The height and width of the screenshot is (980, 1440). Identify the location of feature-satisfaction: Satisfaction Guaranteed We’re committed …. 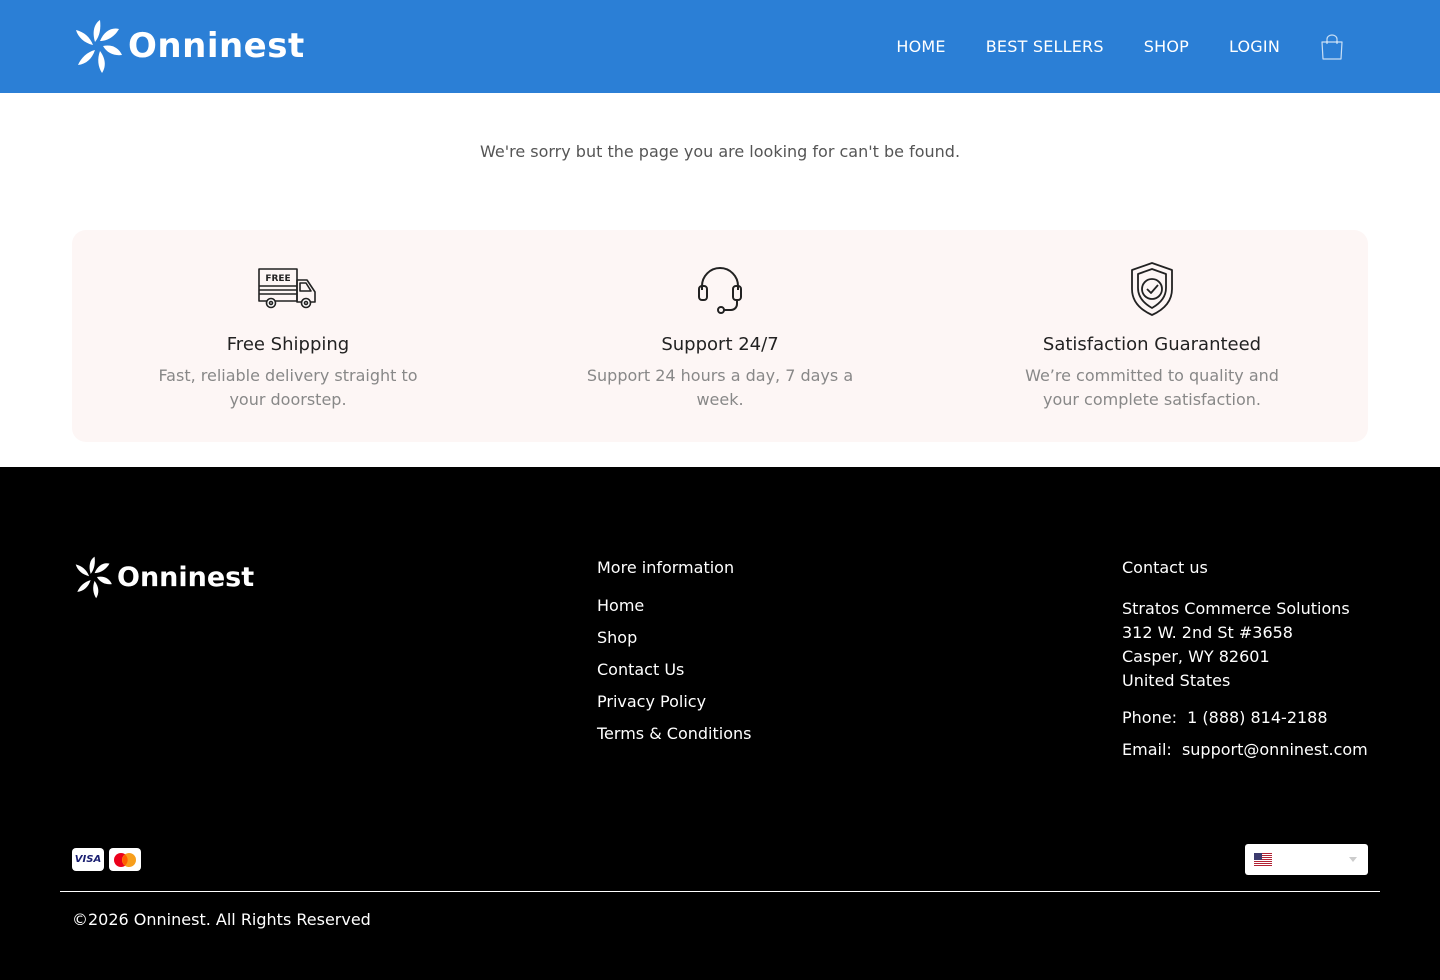
(1152, 336).